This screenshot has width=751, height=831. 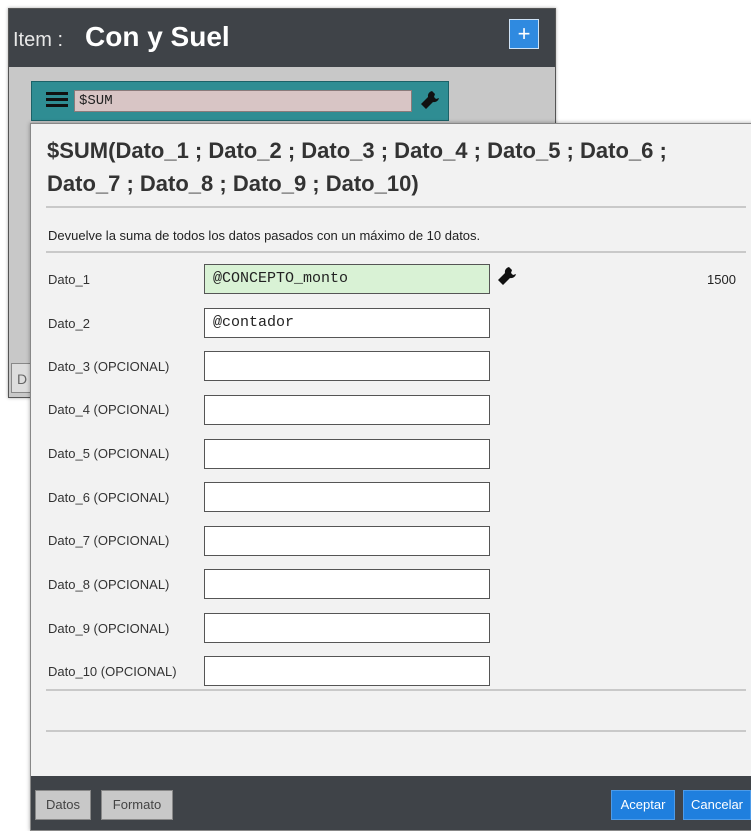 I want to click on item-header: Item : Con y Suel +, so click(x=282, y=38).